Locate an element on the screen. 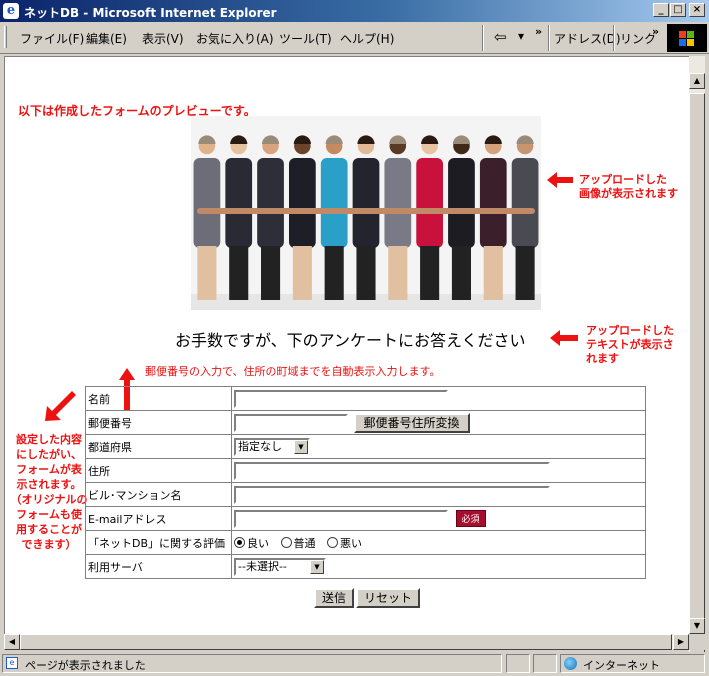  name-input is located at coordinates (341, 398).